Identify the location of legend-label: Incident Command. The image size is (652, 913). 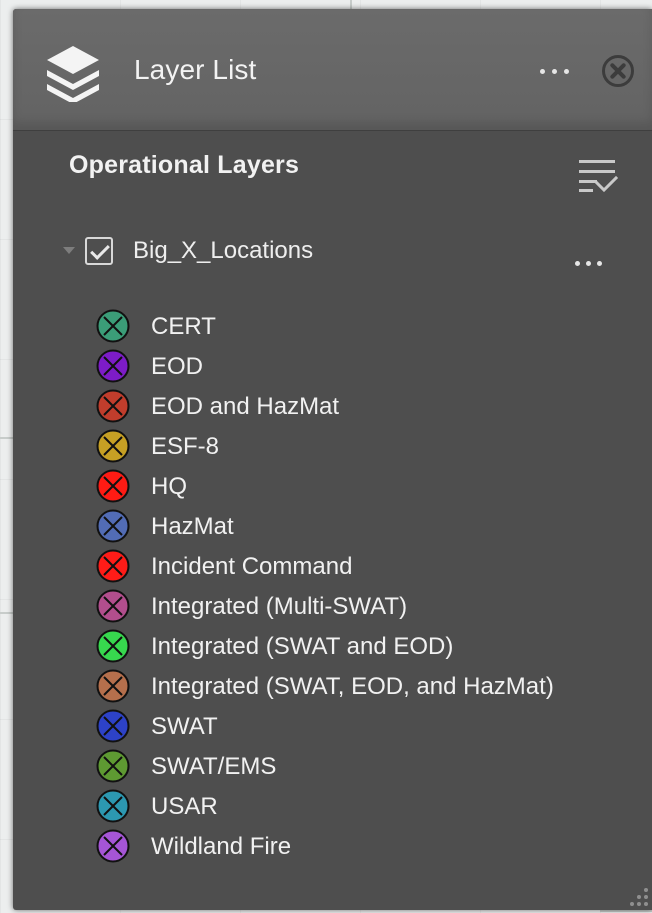
(252, 566).